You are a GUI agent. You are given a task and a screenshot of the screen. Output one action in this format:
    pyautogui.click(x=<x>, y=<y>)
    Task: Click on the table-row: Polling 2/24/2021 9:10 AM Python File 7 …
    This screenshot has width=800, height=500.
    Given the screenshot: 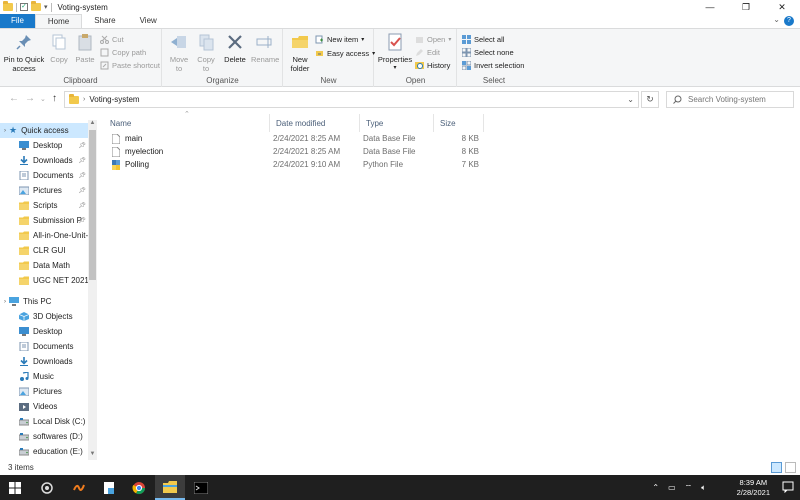 What is the action you would take?
    pyautogui.click(x=294, y=164)
    